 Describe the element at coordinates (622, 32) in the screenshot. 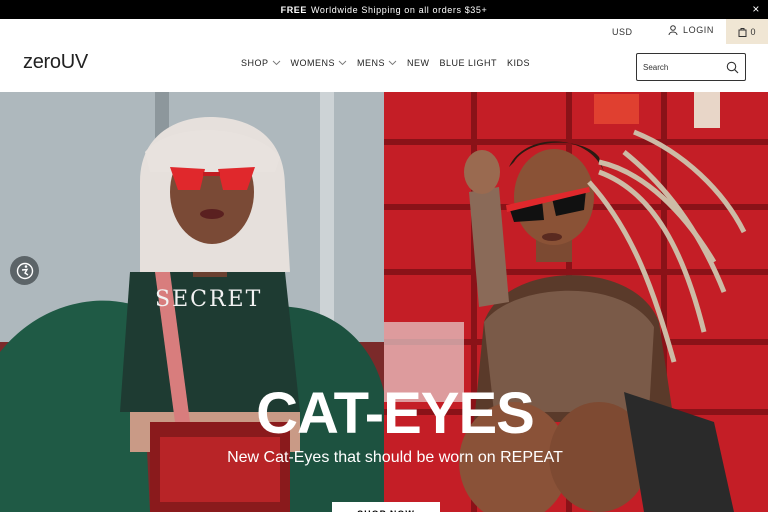

I see `currency-selector: USD` at that location.